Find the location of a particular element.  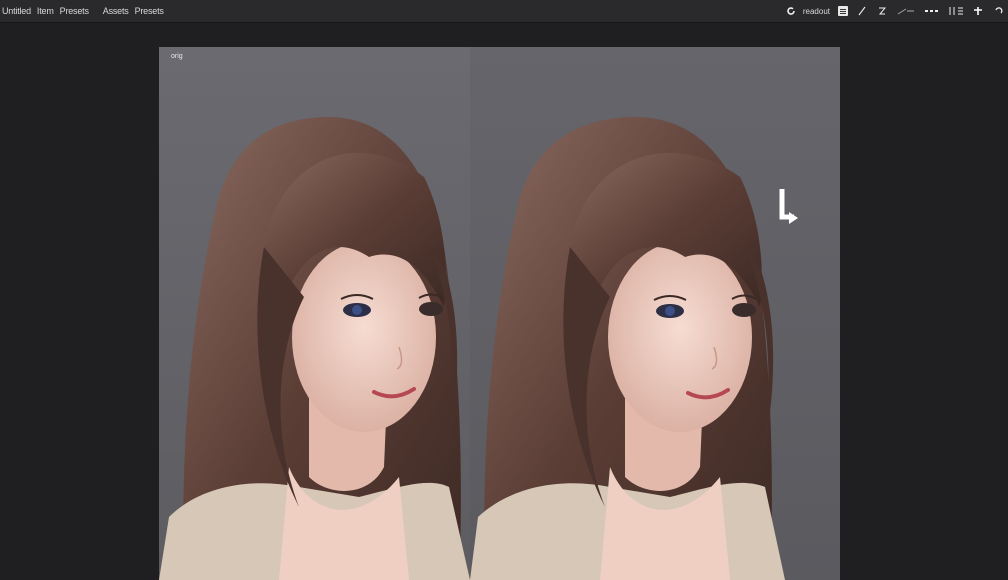

line-icon is located at coordinates (906, 11).